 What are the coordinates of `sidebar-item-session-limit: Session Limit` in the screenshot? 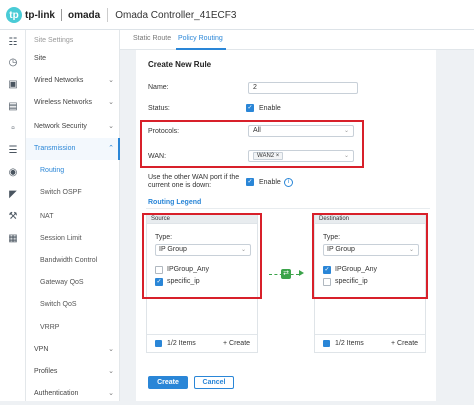 It's located at (73, 239).